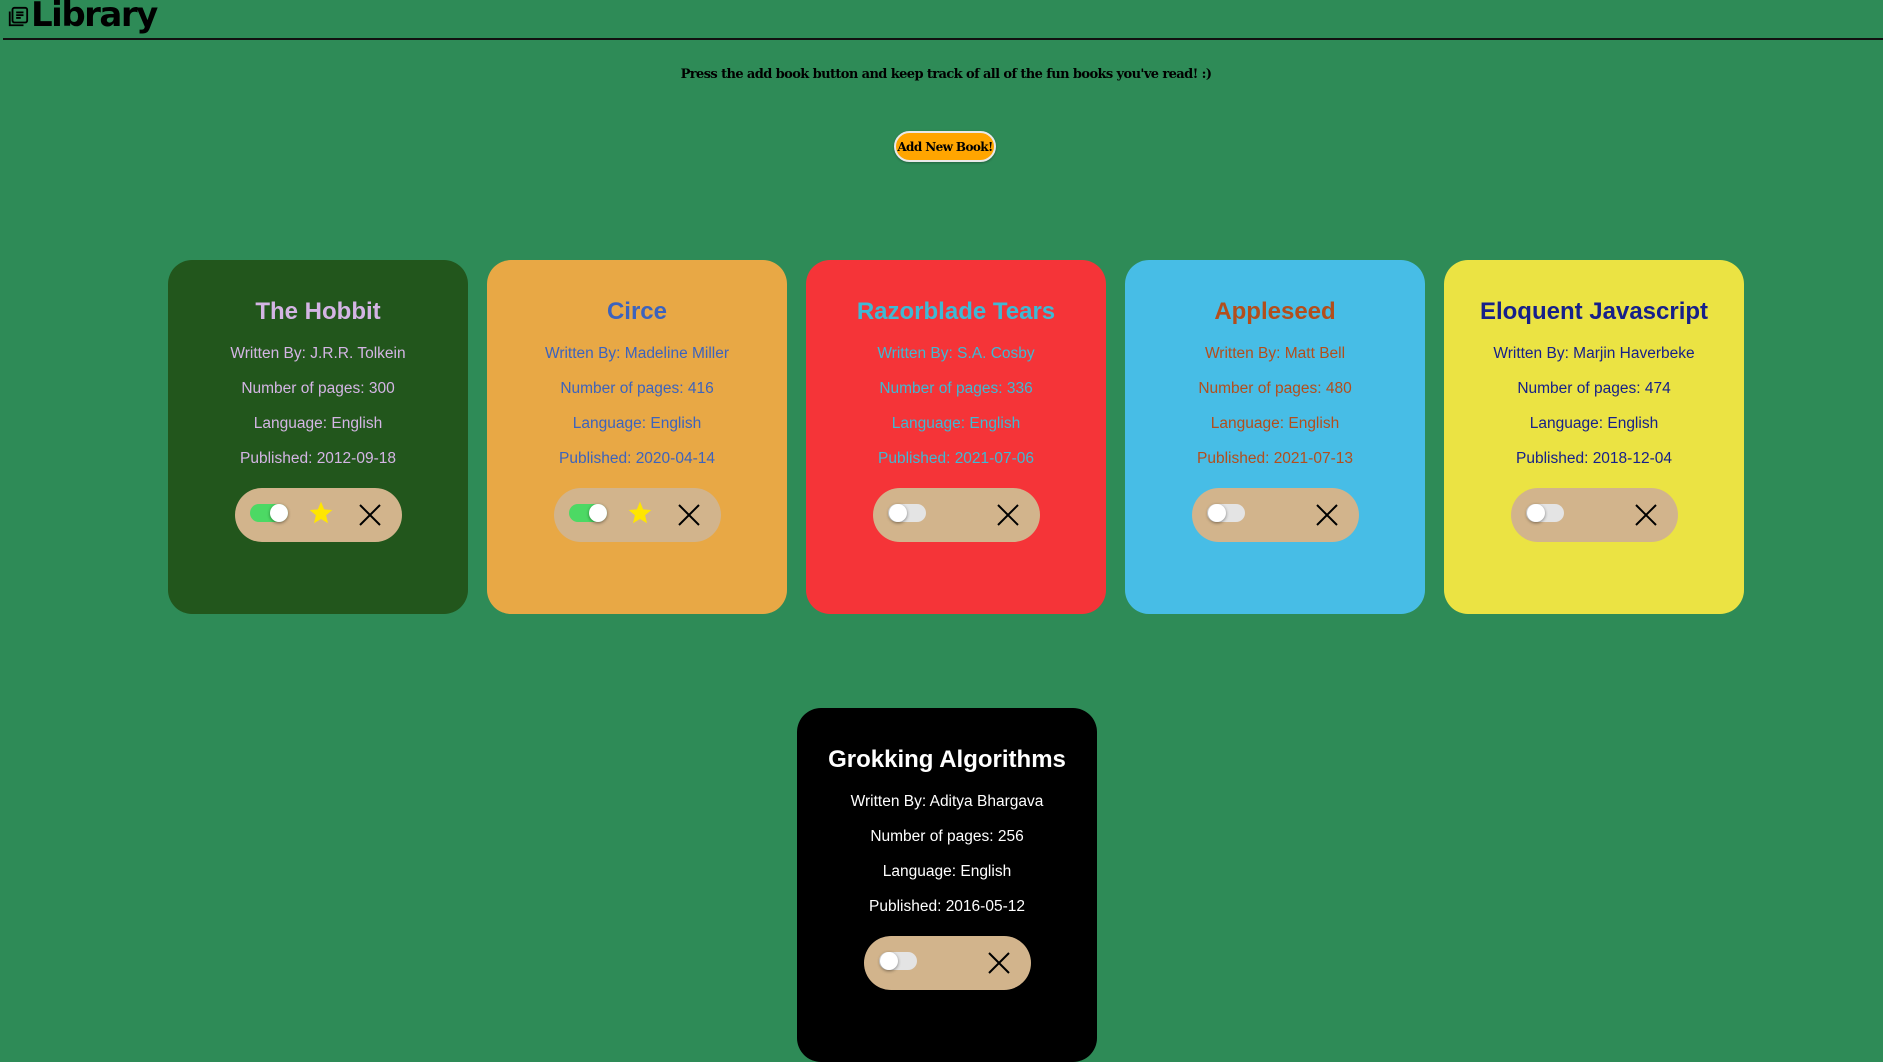 The height and width of the screenshot is (1062, 1883). Describe the element at coordinates (947, 801) in the screenshot. I see `book-author: Written By: Aditya Bhargava` at that location.